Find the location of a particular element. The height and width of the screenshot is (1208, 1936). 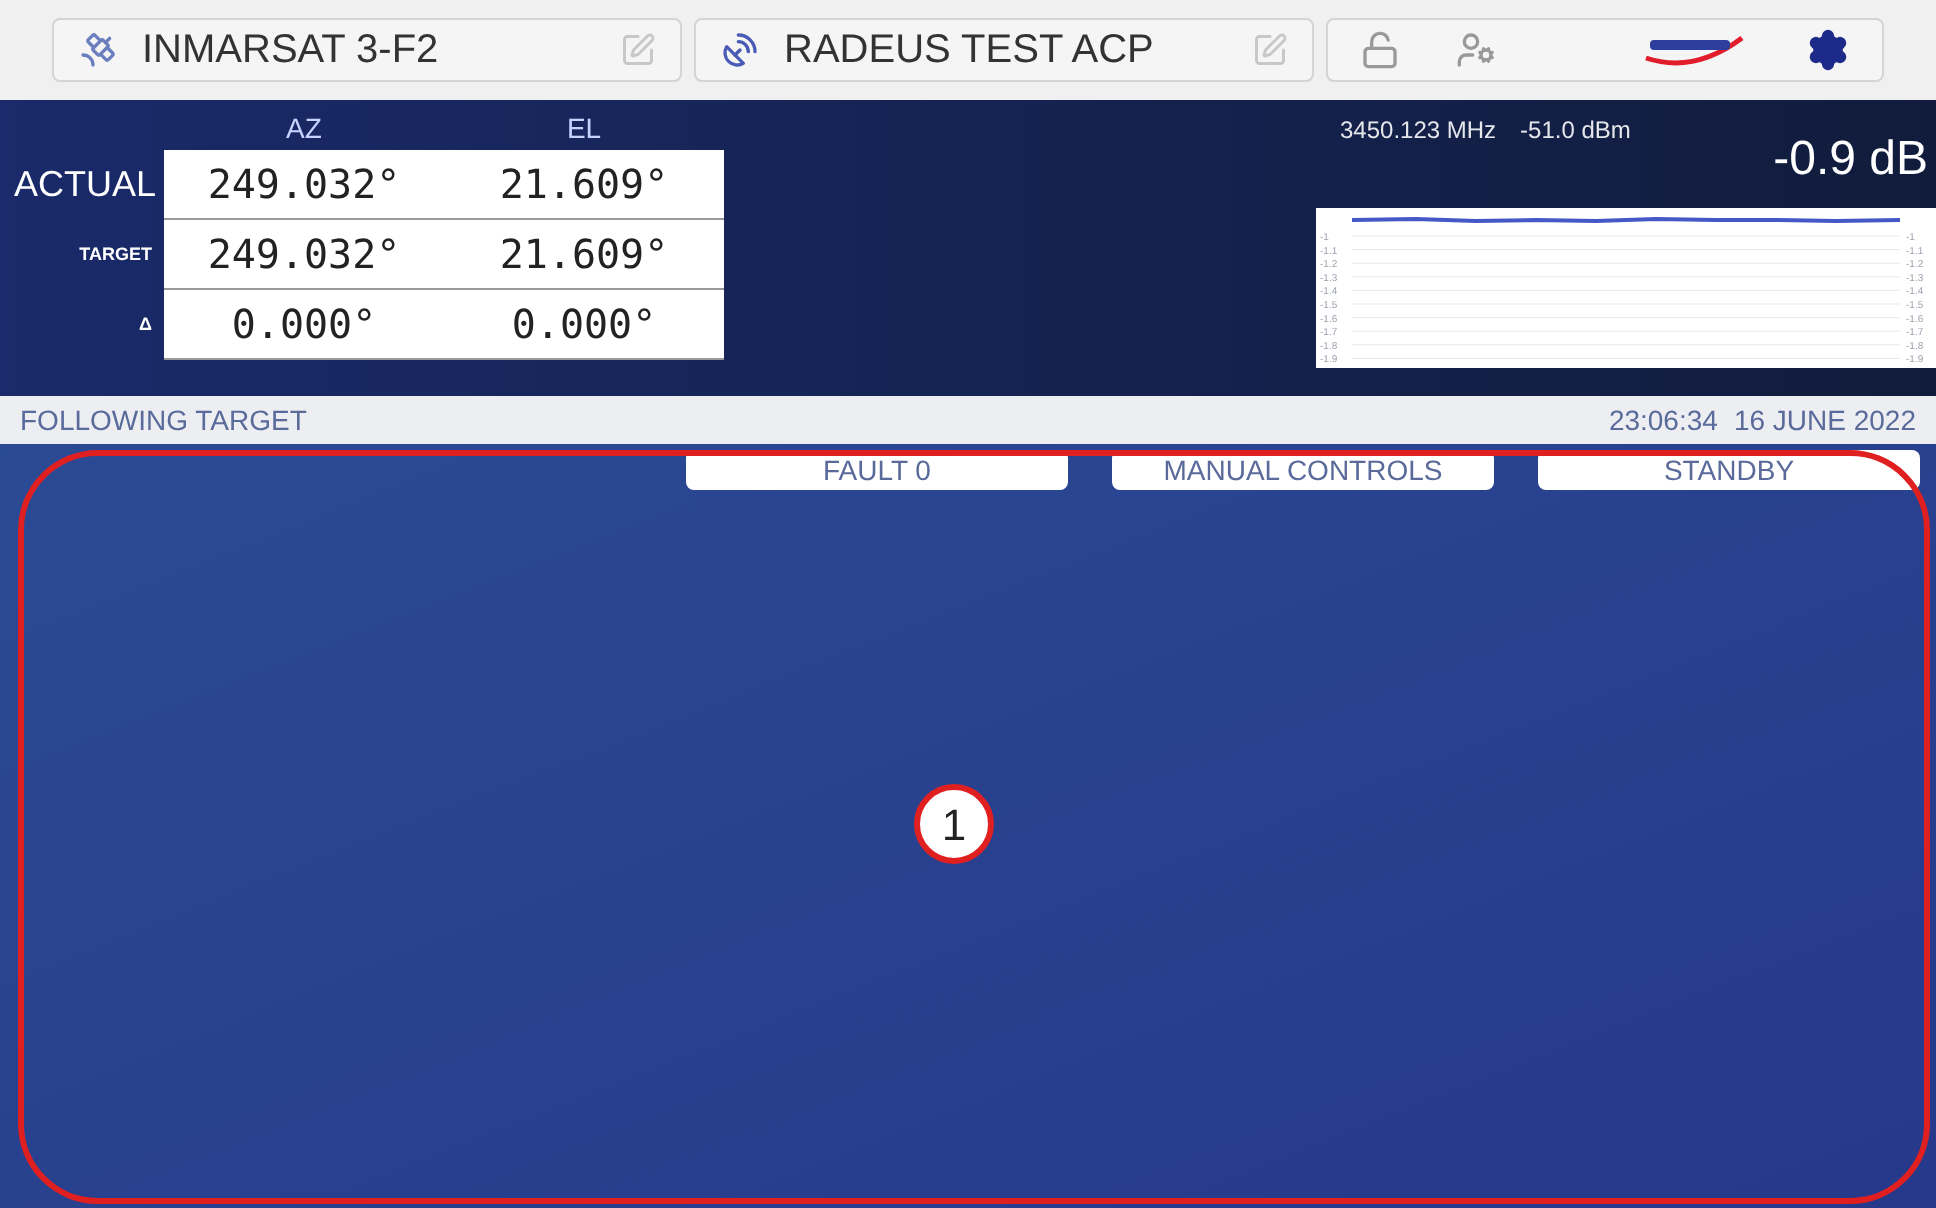

satellite-icon is located at coordinates (98, 50).